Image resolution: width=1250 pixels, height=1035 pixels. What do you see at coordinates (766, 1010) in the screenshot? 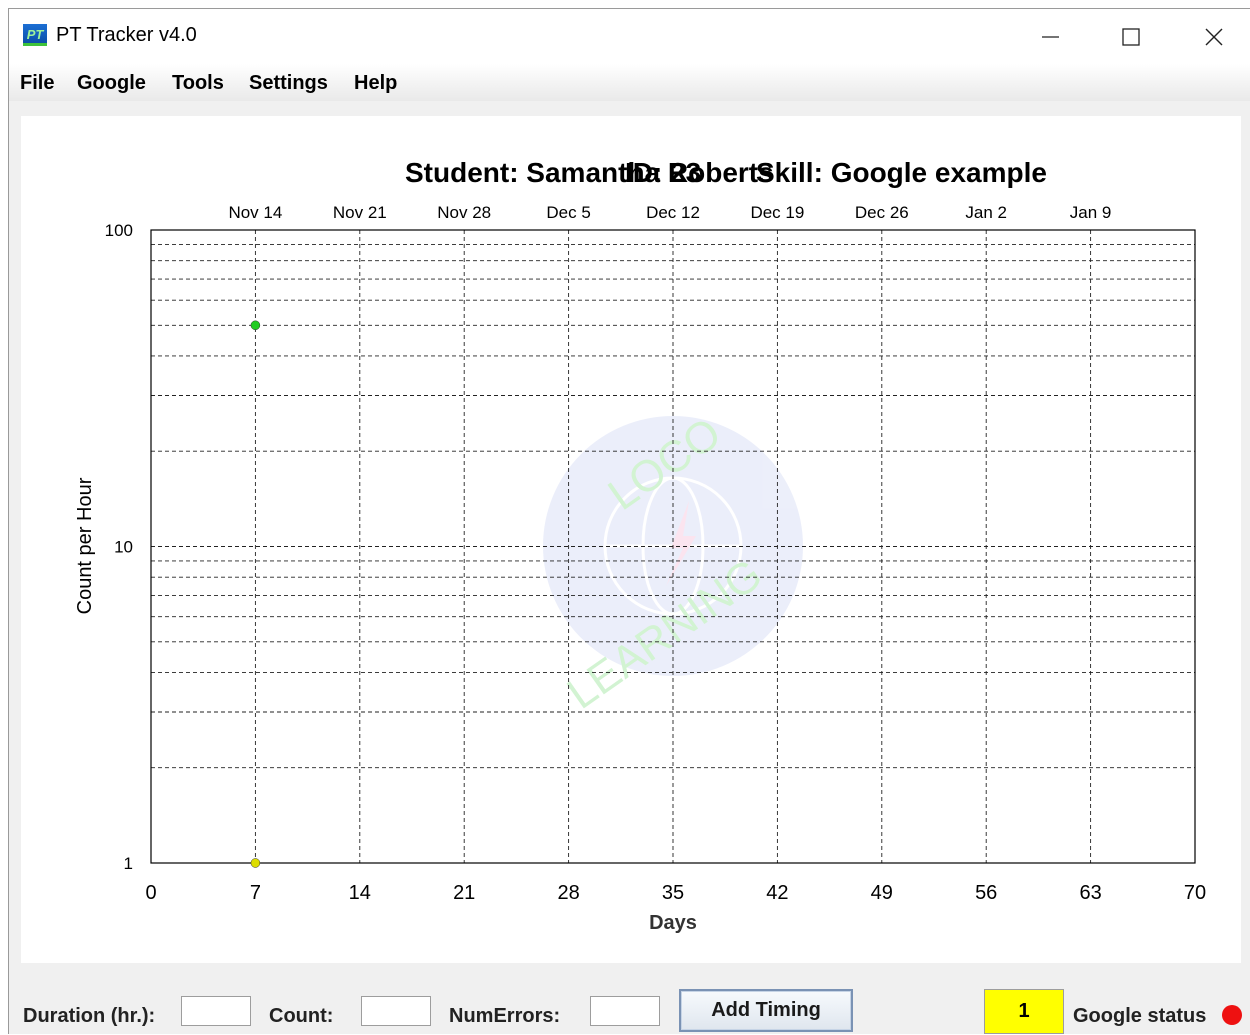
I see `add-timing-button: Add Timing` at bounding box center [766, 1010].